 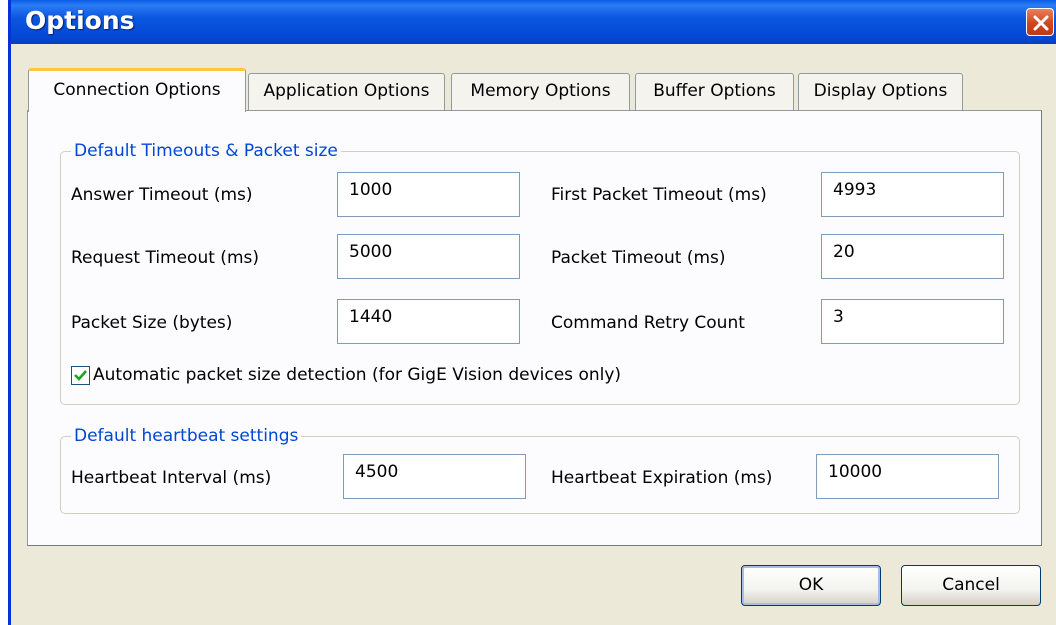 What do you see at coordinates (880, 91) in the screenshot?
I see `tab-display-options: Display Options` at bounding box center [880, 91].